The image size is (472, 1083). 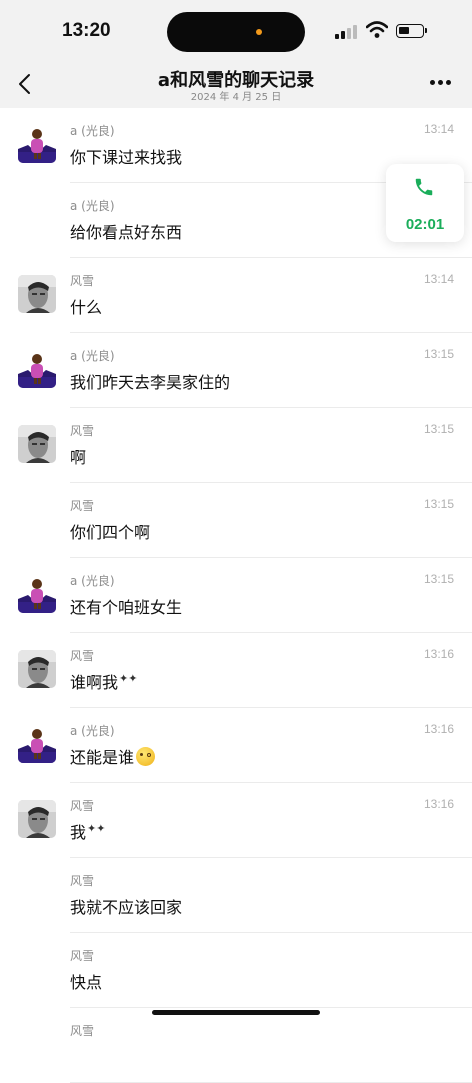 I want to click on message-row: 风雪 13:15 啊, so click(x=236, y=445).